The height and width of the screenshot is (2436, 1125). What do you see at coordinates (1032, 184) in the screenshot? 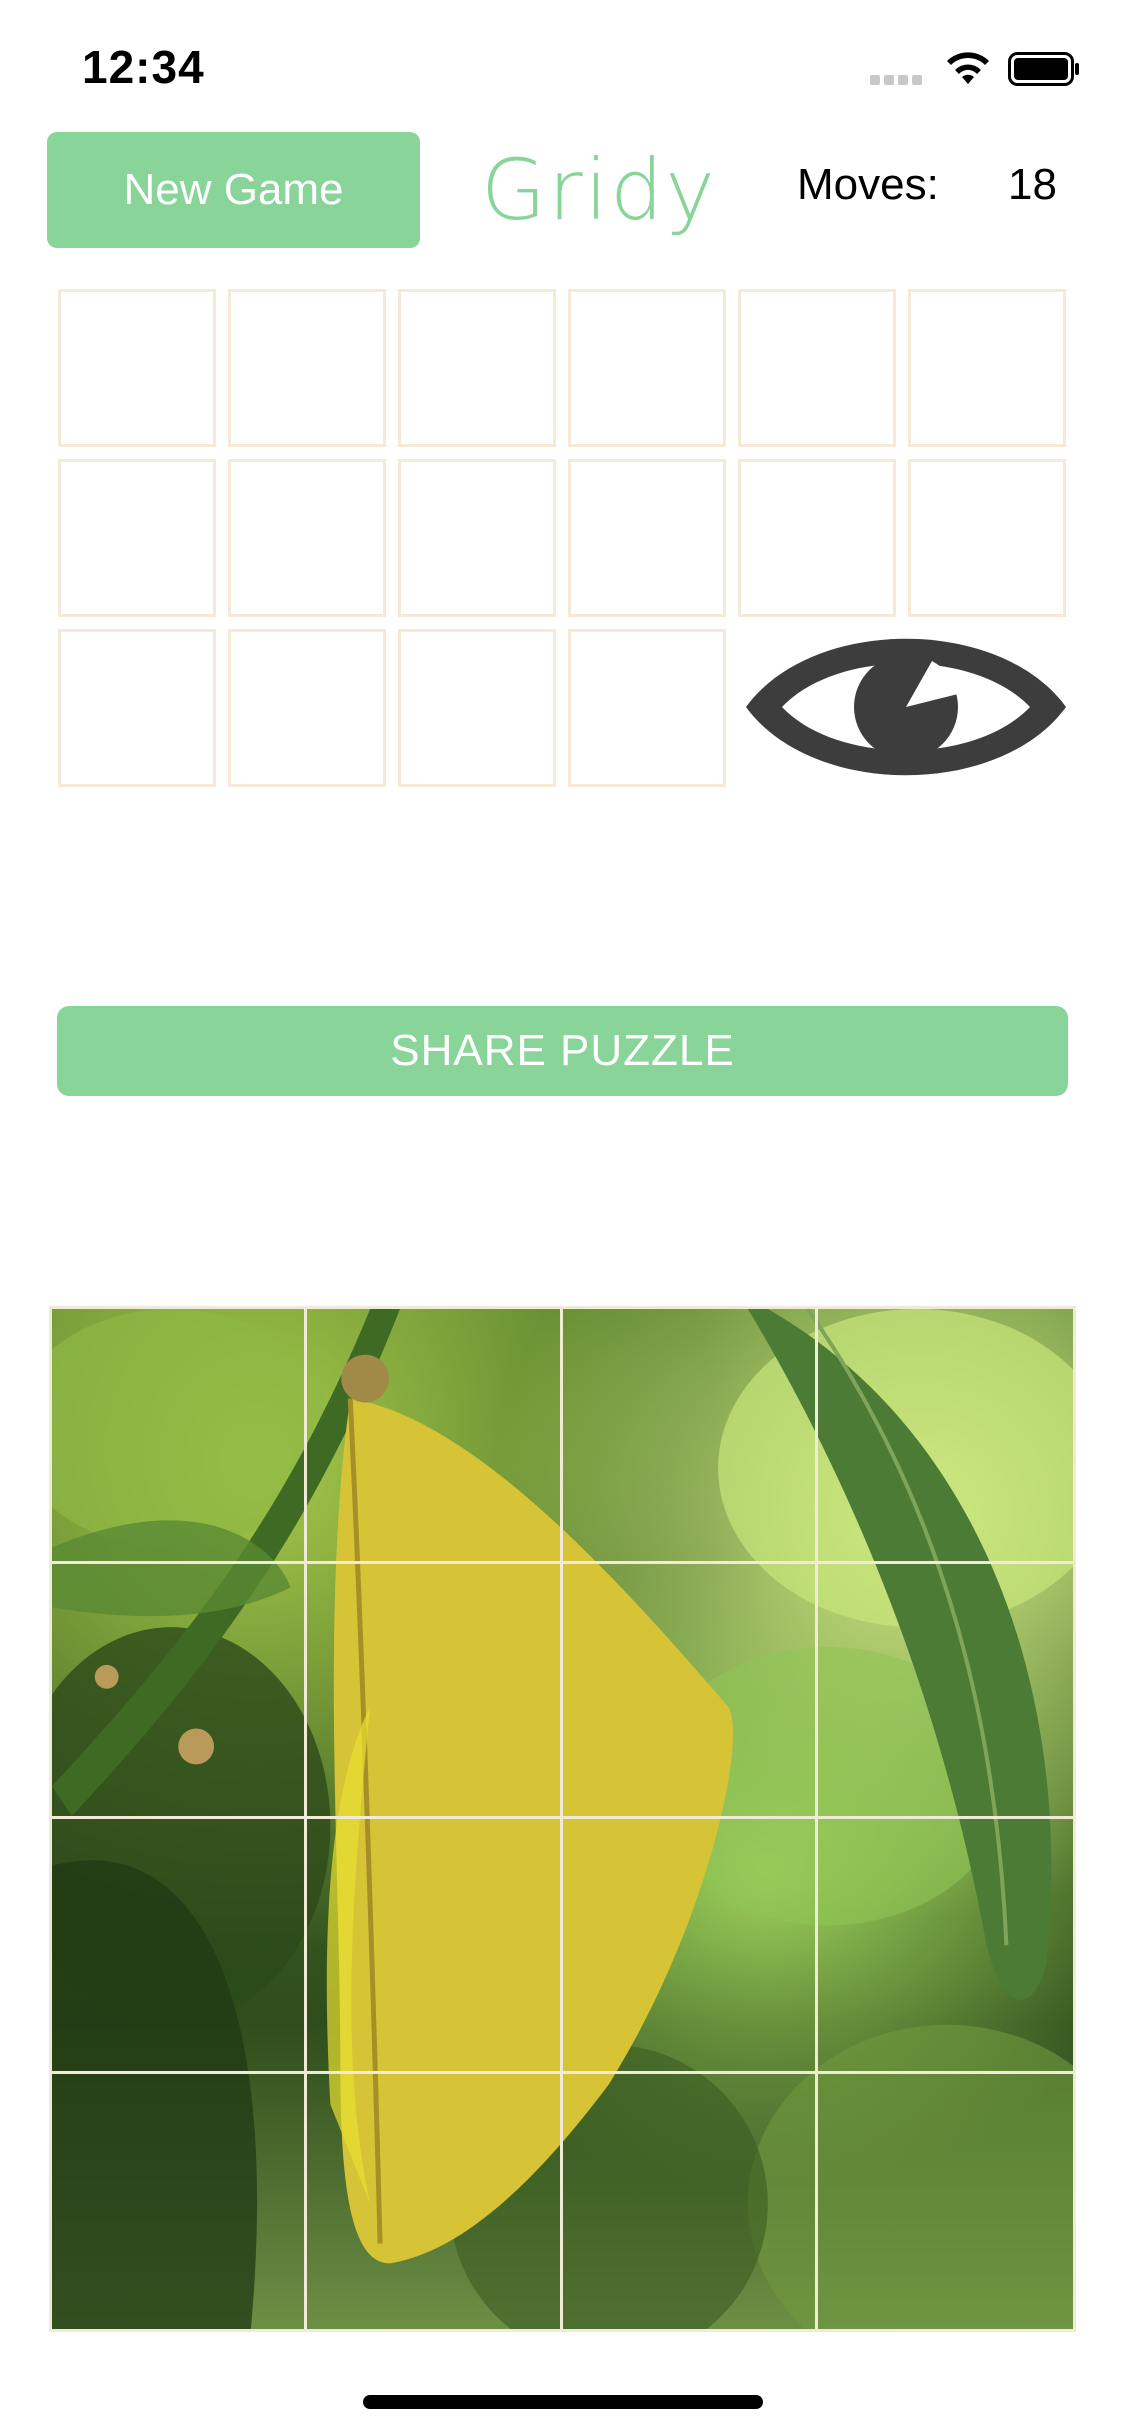
I see `moves-count: 18` at bounding box center [1032, 184].